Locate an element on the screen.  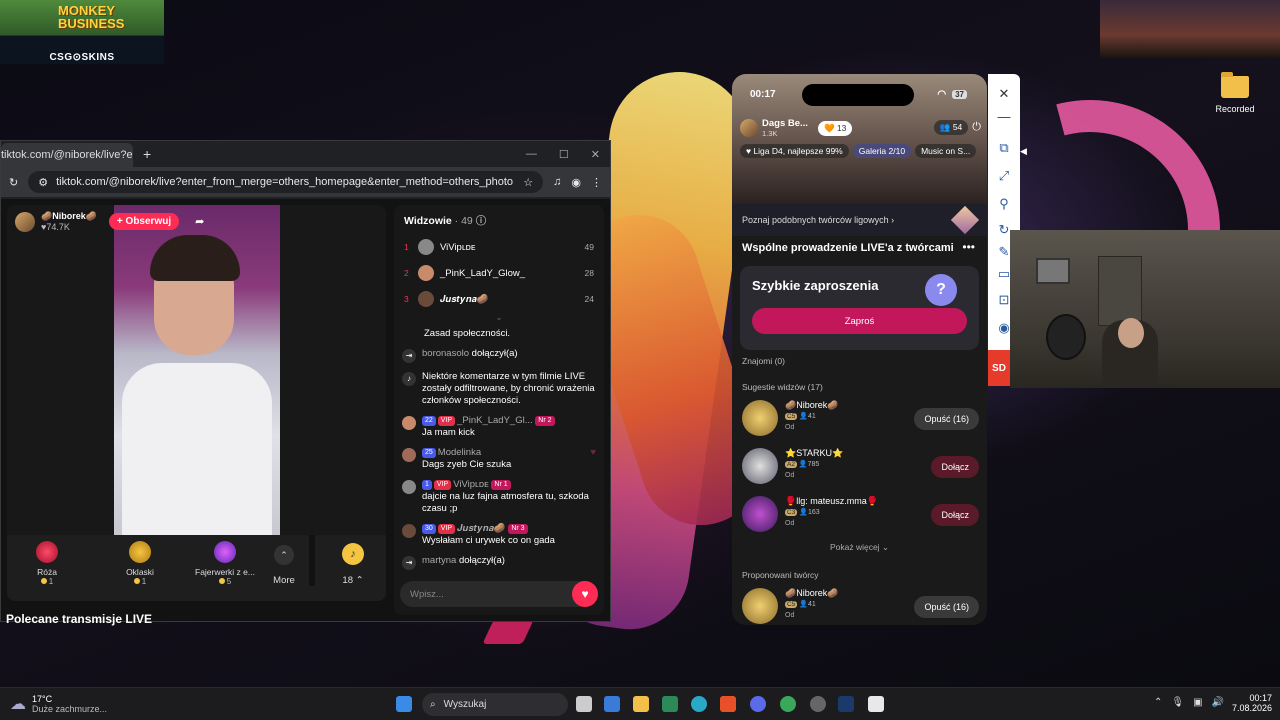
chevron-down-icon: ⌄ is located at coordinates (499, 318).